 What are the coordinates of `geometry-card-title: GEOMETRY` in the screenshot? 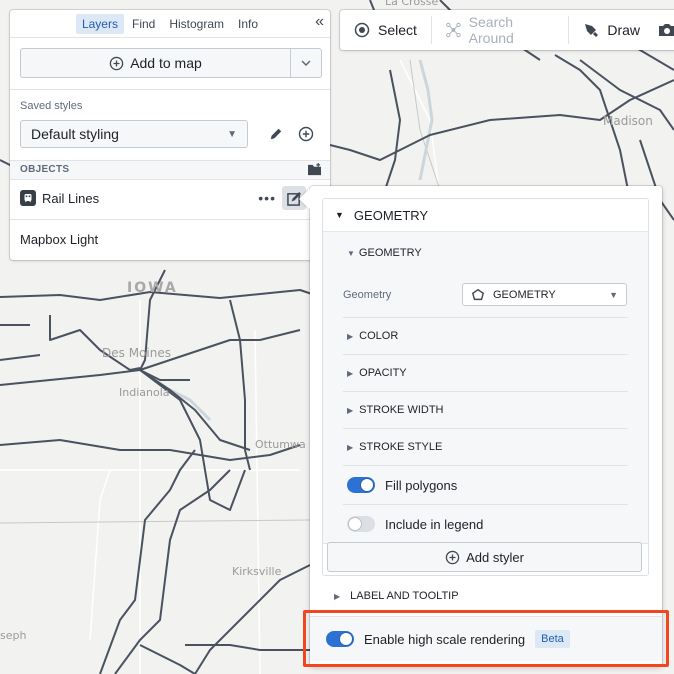 It's located at (391, 215).